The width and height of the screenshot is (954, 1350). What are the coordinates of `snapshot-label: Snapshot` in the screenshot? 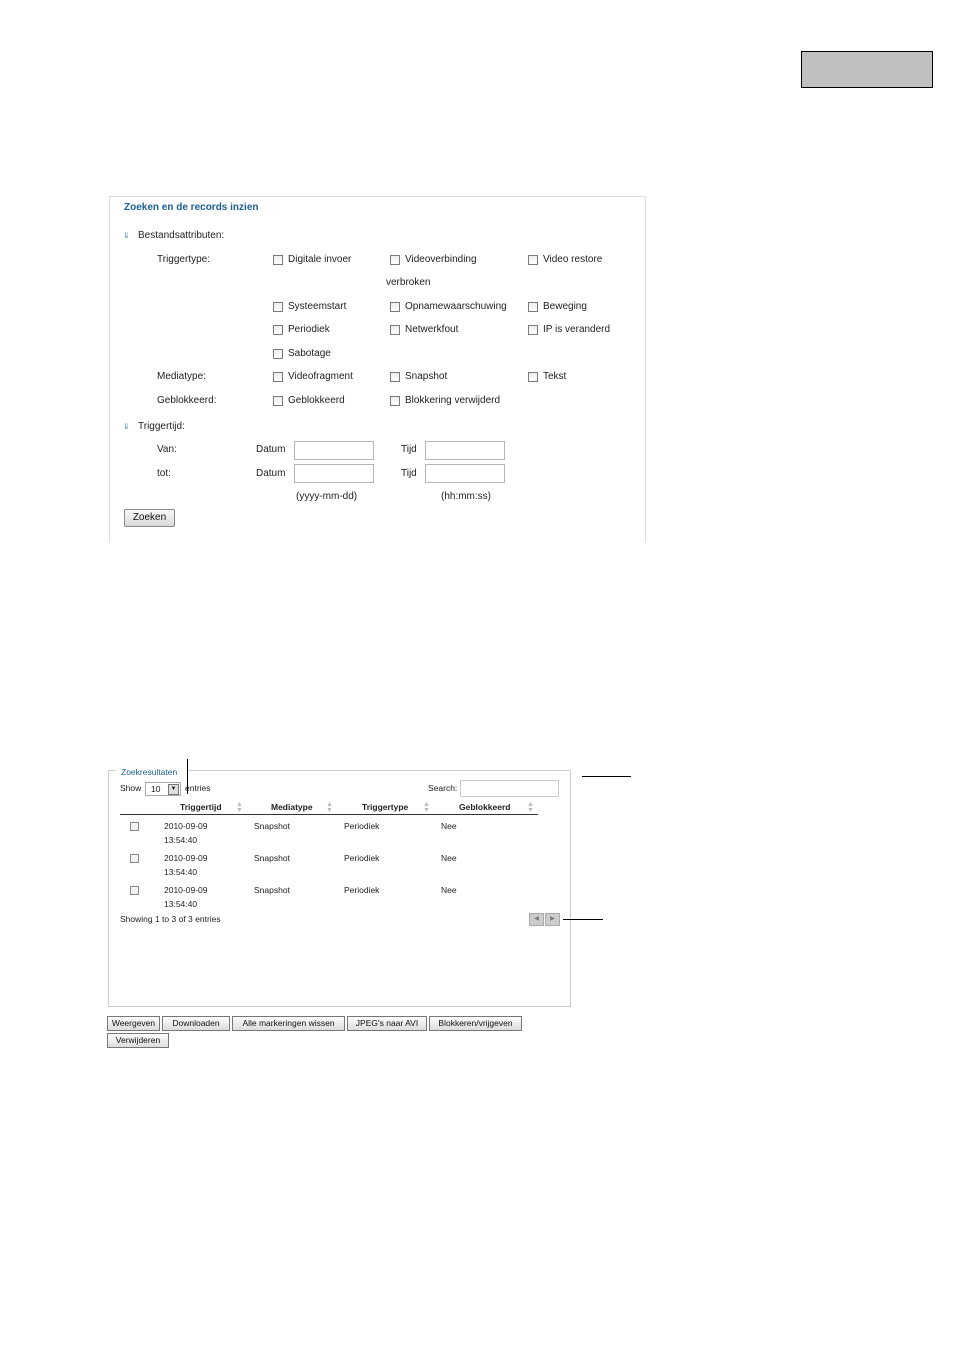 It's located at (426, 376).